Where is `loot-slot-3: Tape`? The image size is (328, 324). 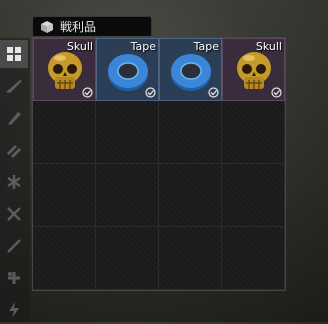
loot-slot-3: Tape is located at coordinates (190, 69).